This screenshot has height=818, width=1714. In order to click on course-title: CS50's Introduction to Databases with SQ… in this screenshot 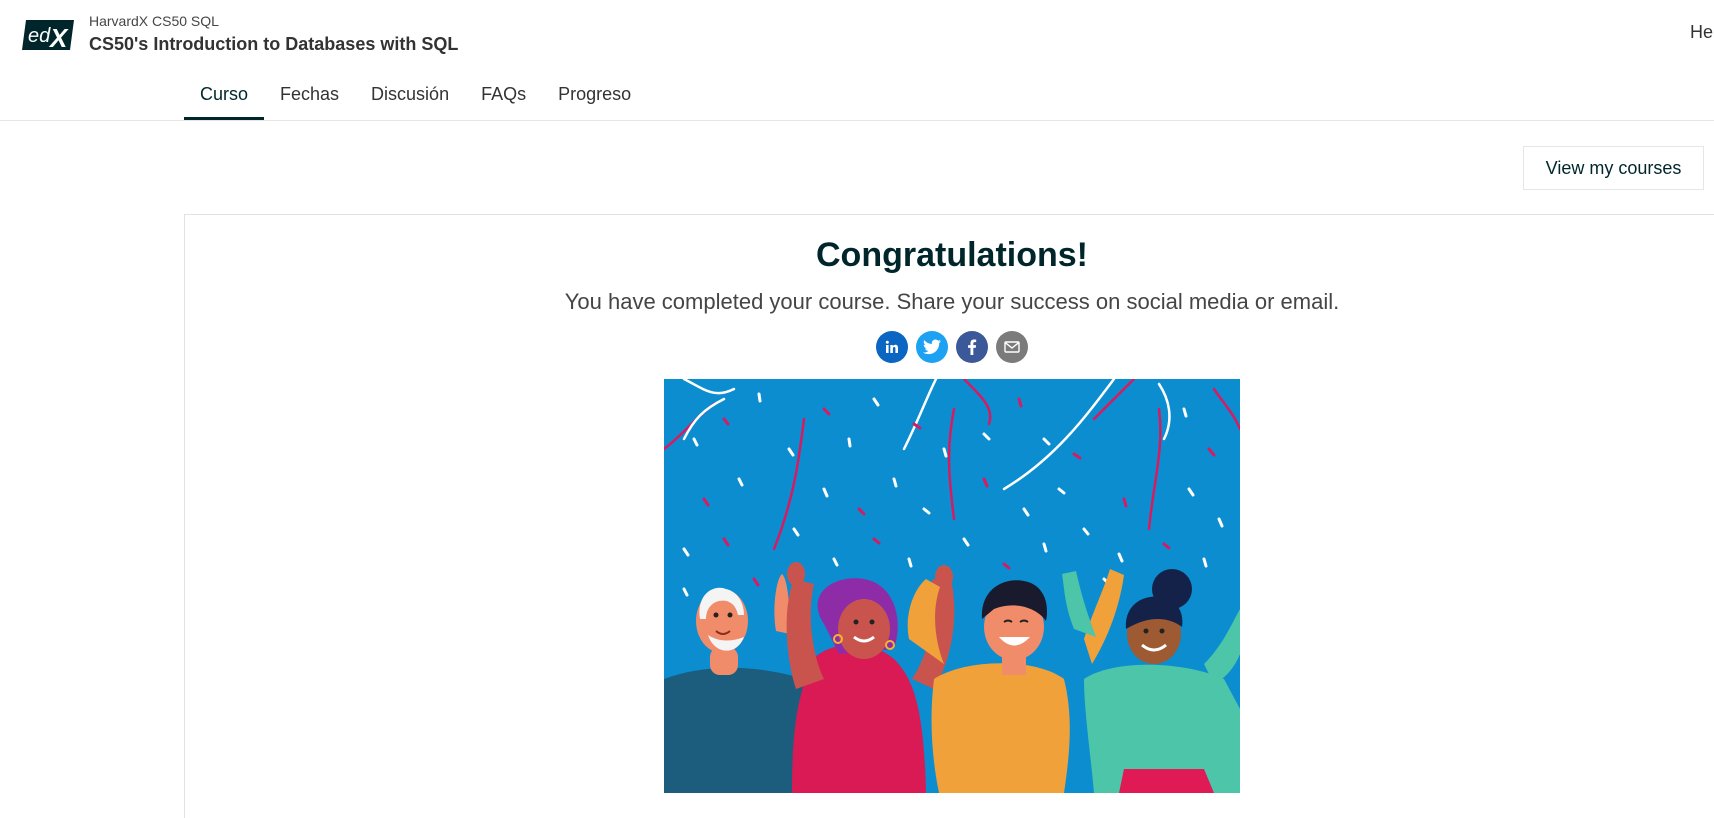, I will do `click(274, 44)`.